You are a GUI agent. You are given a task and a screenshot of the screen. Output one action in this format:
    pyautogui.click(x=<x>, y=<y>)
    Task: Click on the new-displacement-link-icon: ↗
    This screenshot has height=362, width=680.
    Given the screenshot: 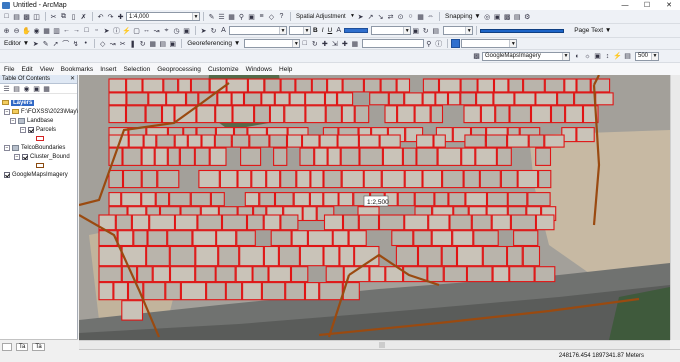 What is the action you would take?
    pyautogui.click(x=370, y=16)
    